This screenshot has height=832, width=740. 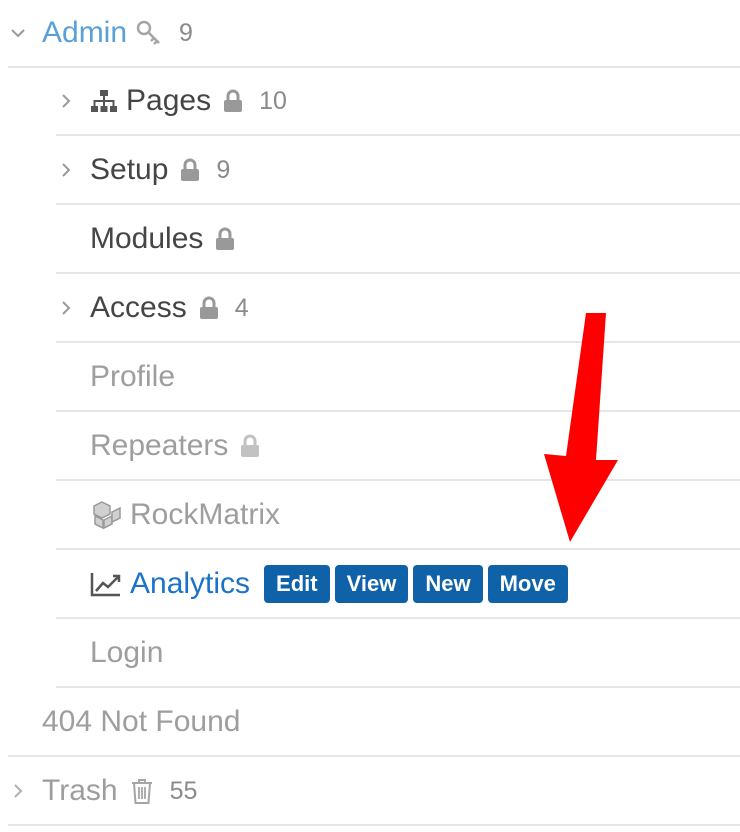 I want to click on tree-item-analytics: Analytics Edit View New Move, so click(x=398, y=585).